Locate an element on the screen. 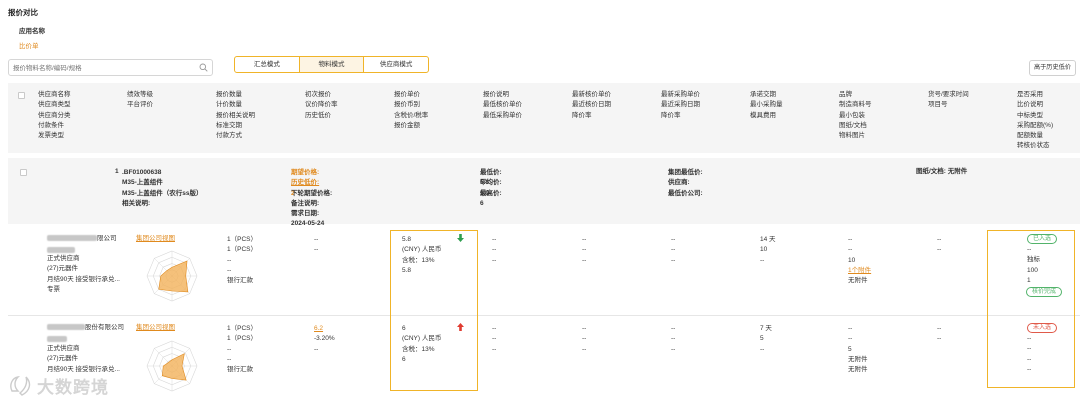 The image size is (1080, 403). header-col-item-no: 货号/要求时间 项目号 is located at coordinates (948, 100).